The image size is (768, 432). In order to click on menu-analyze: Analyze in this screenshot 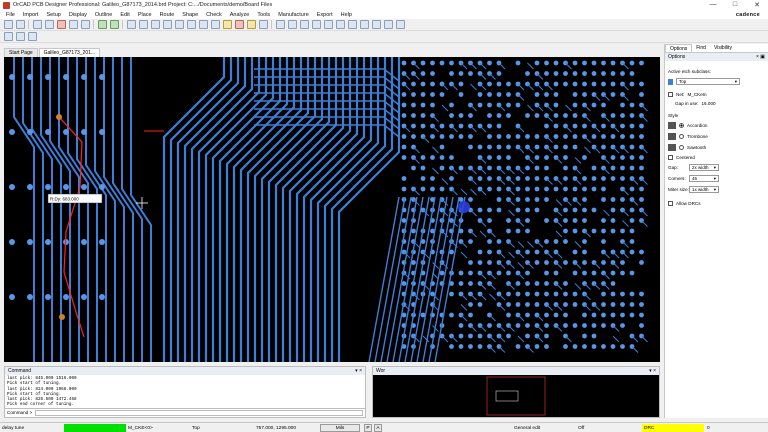, I will do `click(240, 15)`.